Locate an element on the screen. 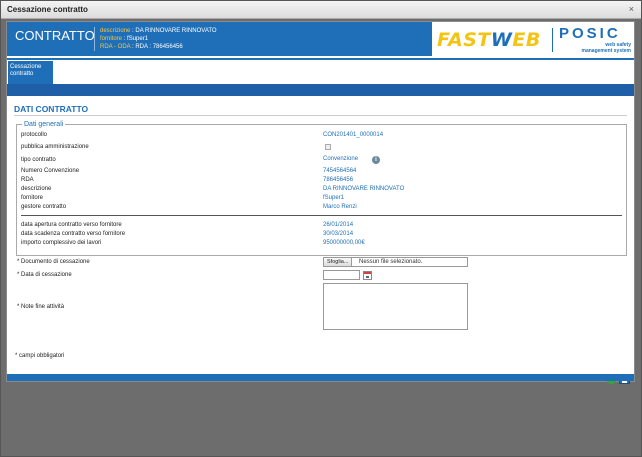 This screenshot has height=457, width=642. section-title: DATI CONTRATTO is located at coordinates (51, 109).